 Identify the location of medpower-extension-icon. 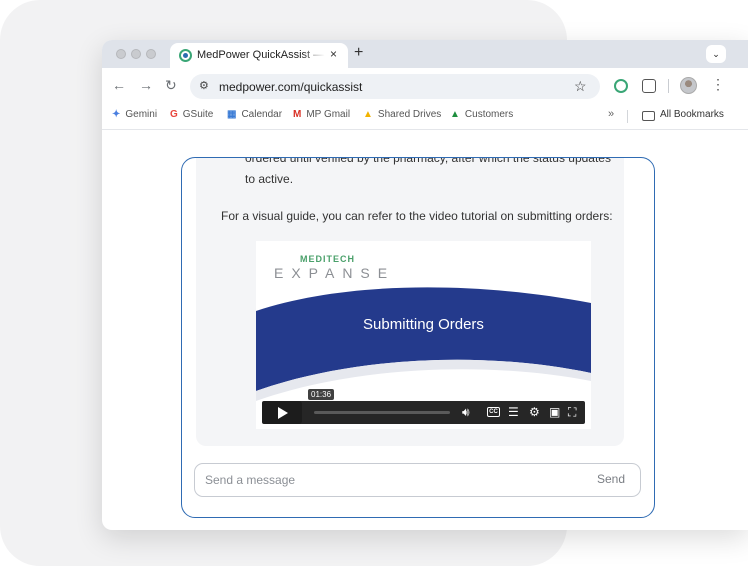
(621, 86).